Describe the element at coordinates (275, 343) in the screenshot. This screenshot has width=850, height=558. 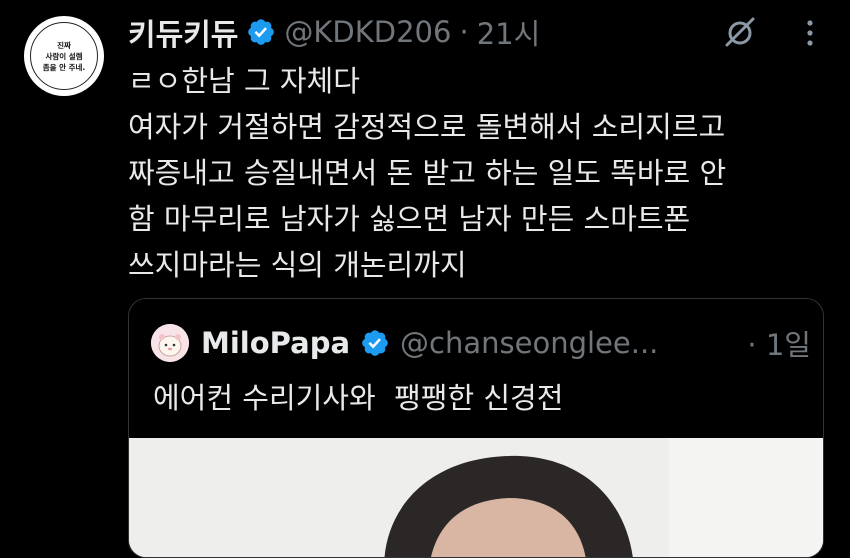
I see `quoted-author-name: MiloPapa` at that location.